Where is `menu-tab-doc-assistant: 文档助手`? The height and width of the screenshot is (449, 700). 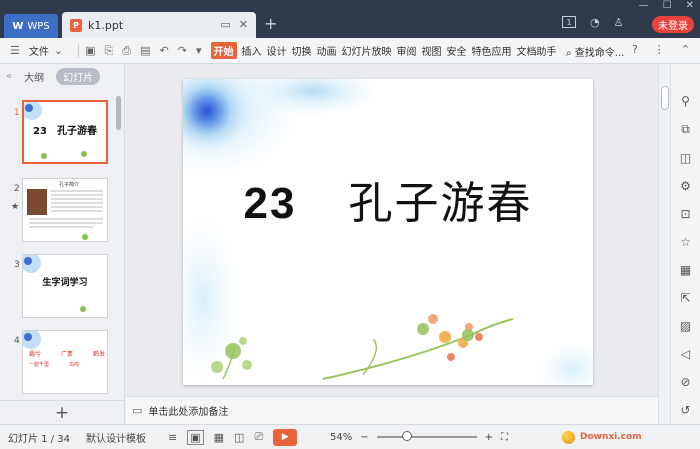
menu-tab-doc-assistant: 文档助手 is located at coordinates (537, 50).